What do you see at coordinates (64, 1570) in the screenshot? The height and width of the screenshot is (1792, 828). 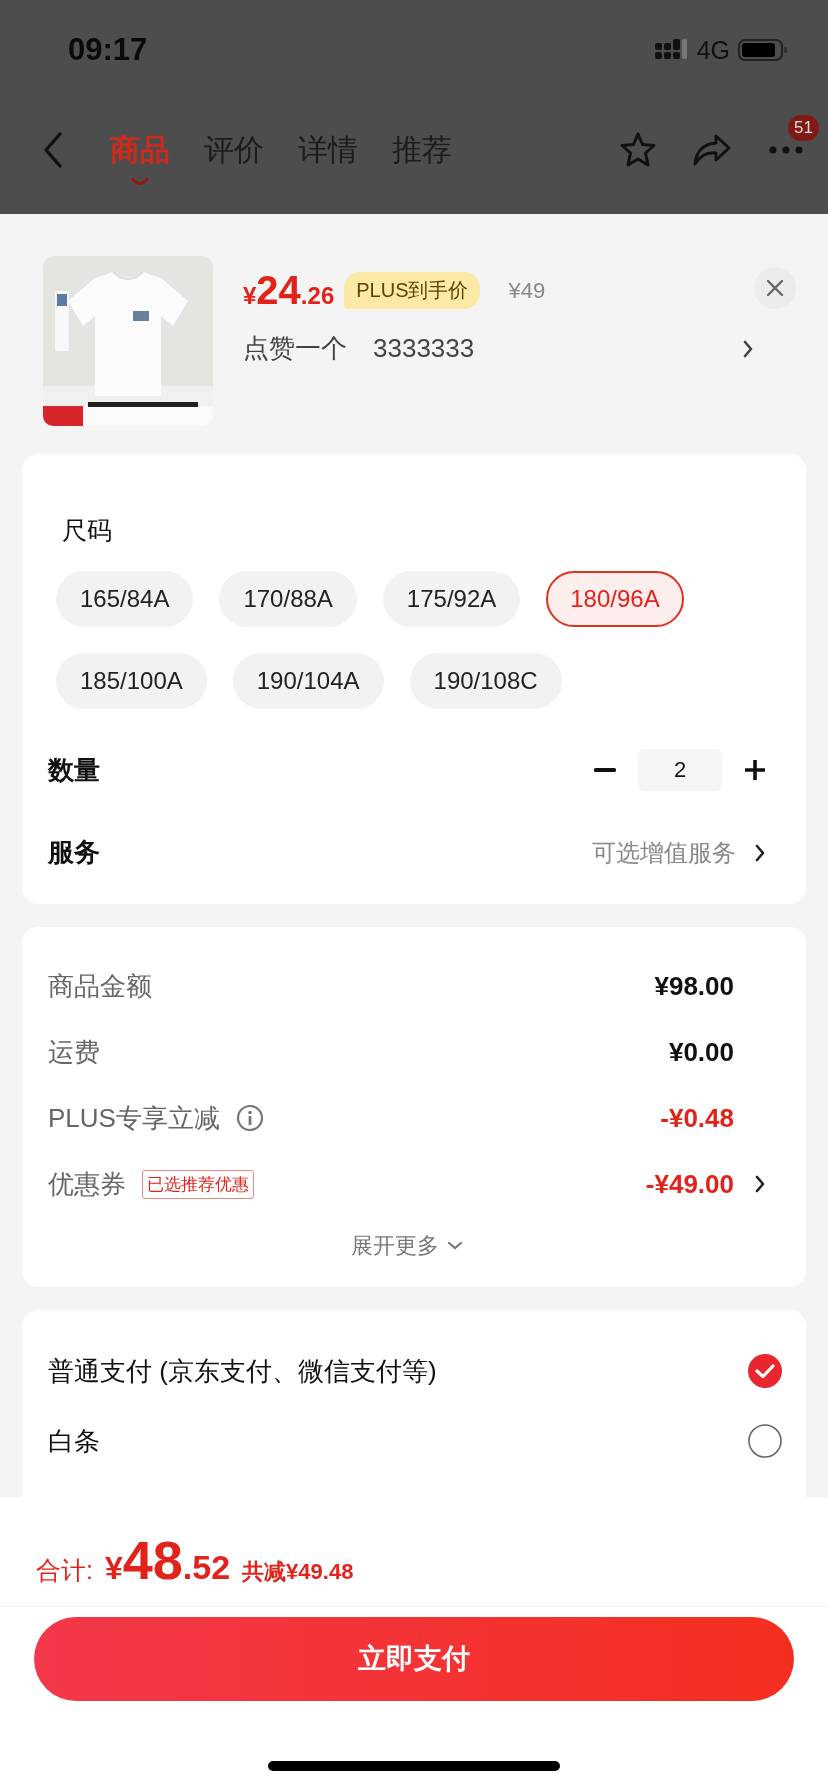 I see `total-label: 合计:` at bounding box center [64, 1570].